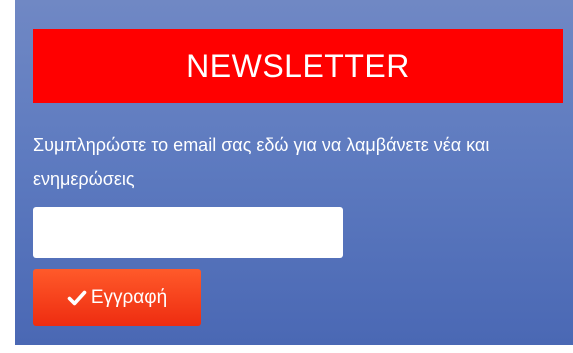 The height and width of the screenshot is (353, 573). I want to click on subscribe-button-label: Εγγραφή, so click(129, 297).